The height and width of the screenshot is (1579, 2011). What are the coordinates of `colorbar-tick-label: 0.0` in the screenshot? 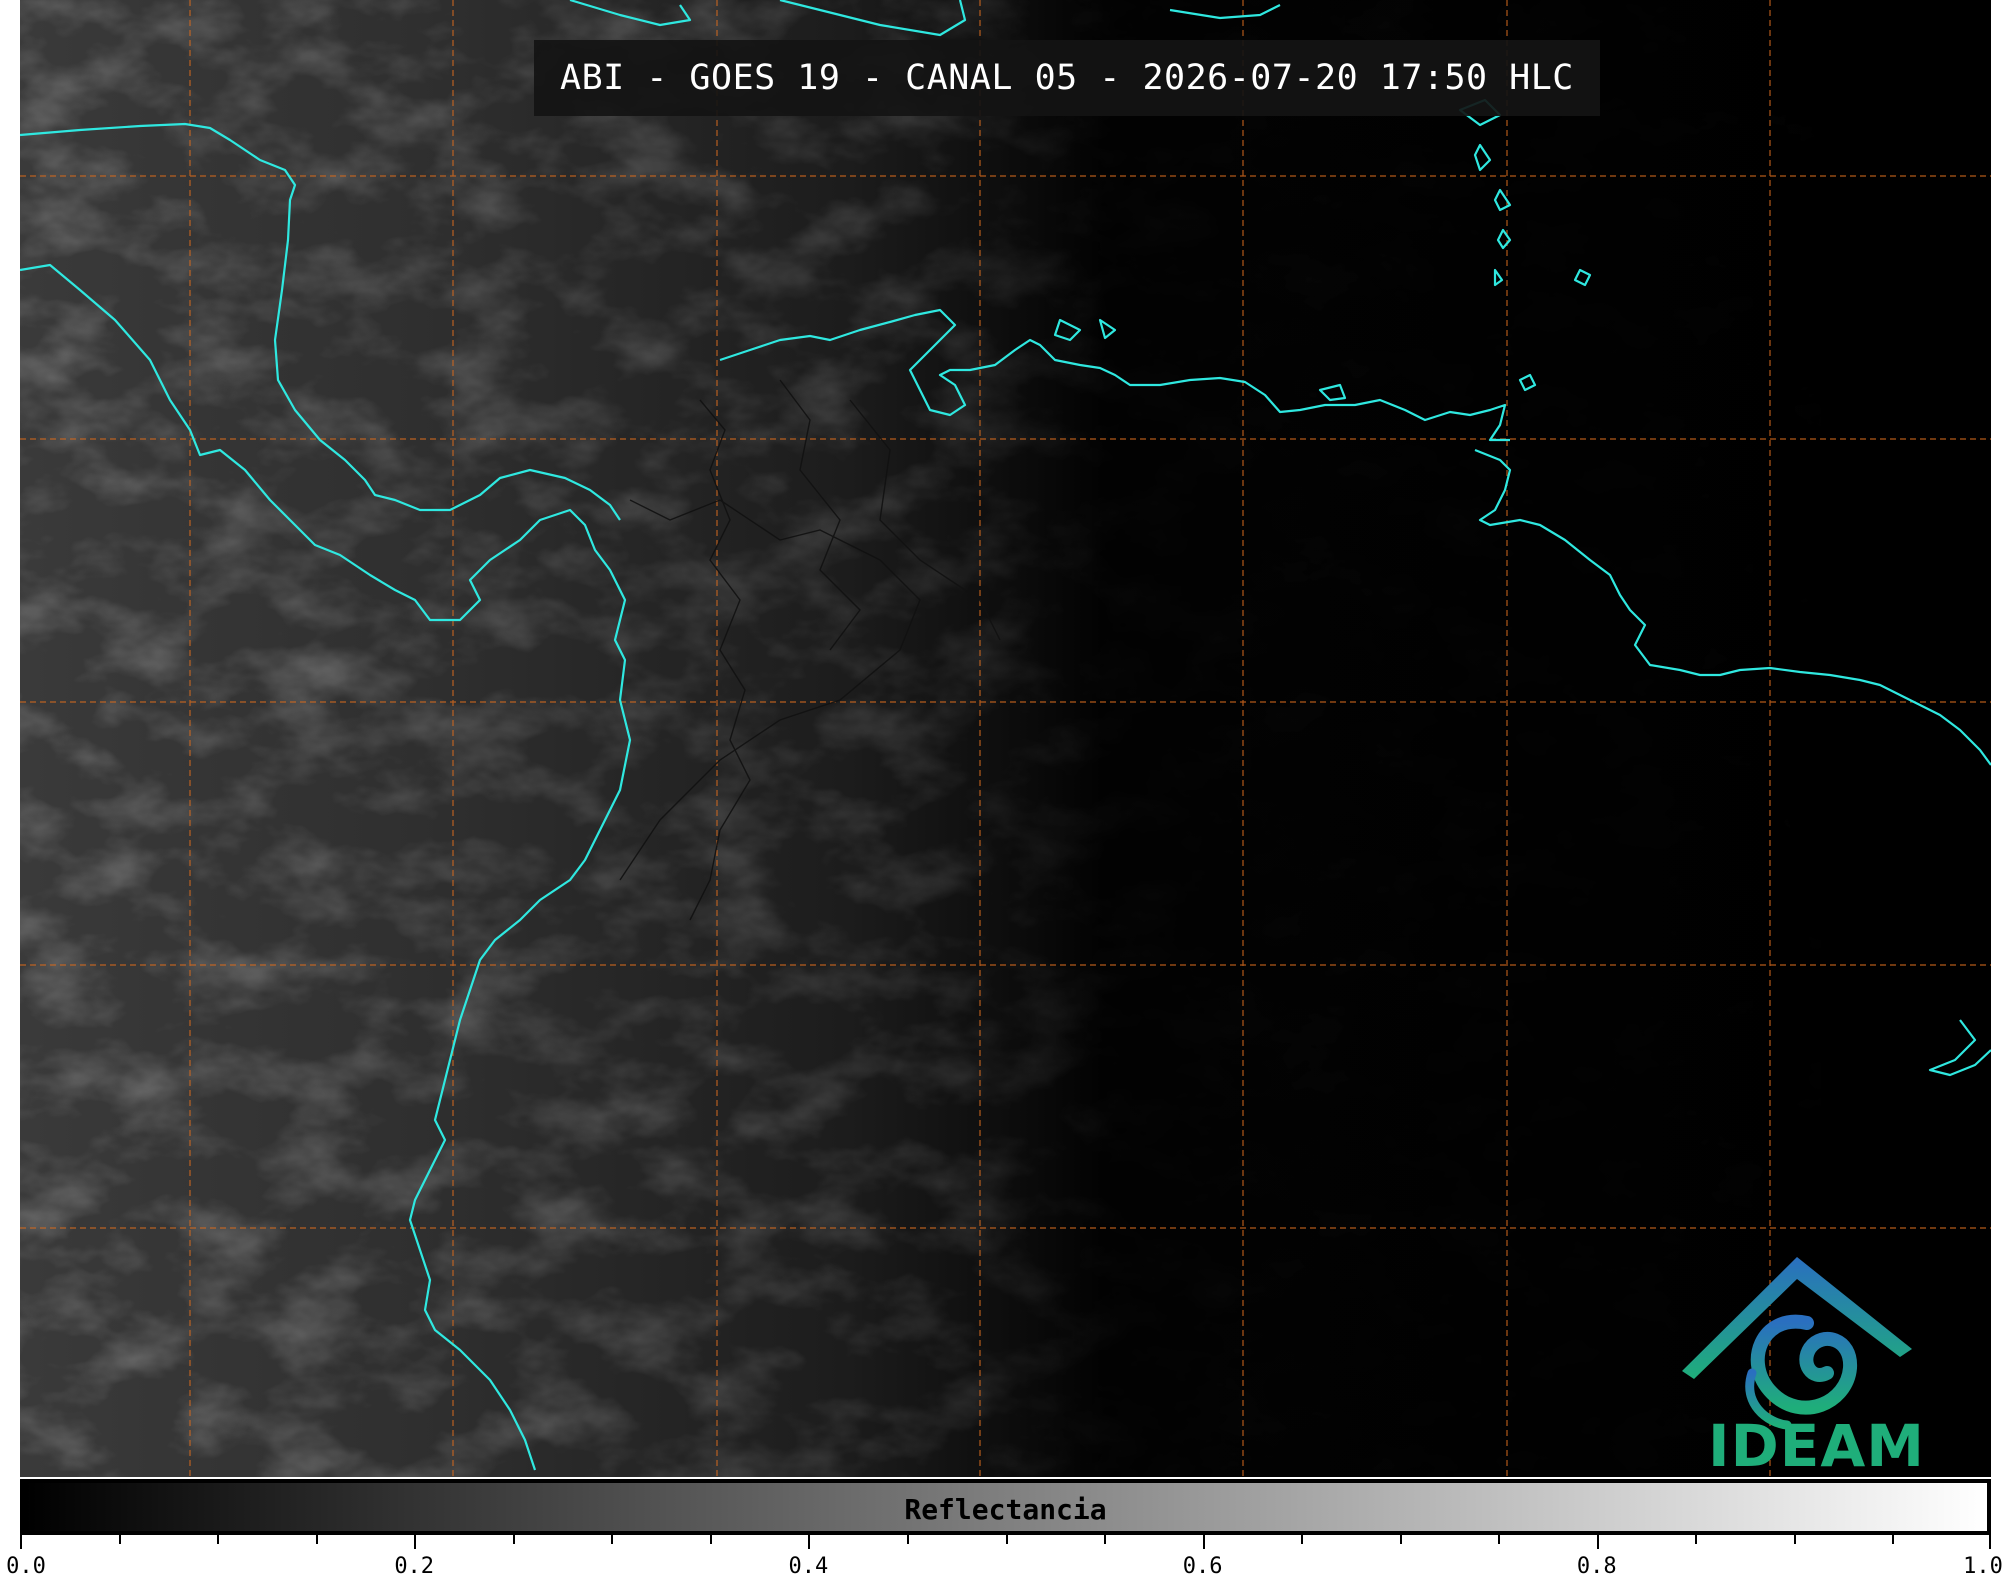 It's located at (26, 1566).